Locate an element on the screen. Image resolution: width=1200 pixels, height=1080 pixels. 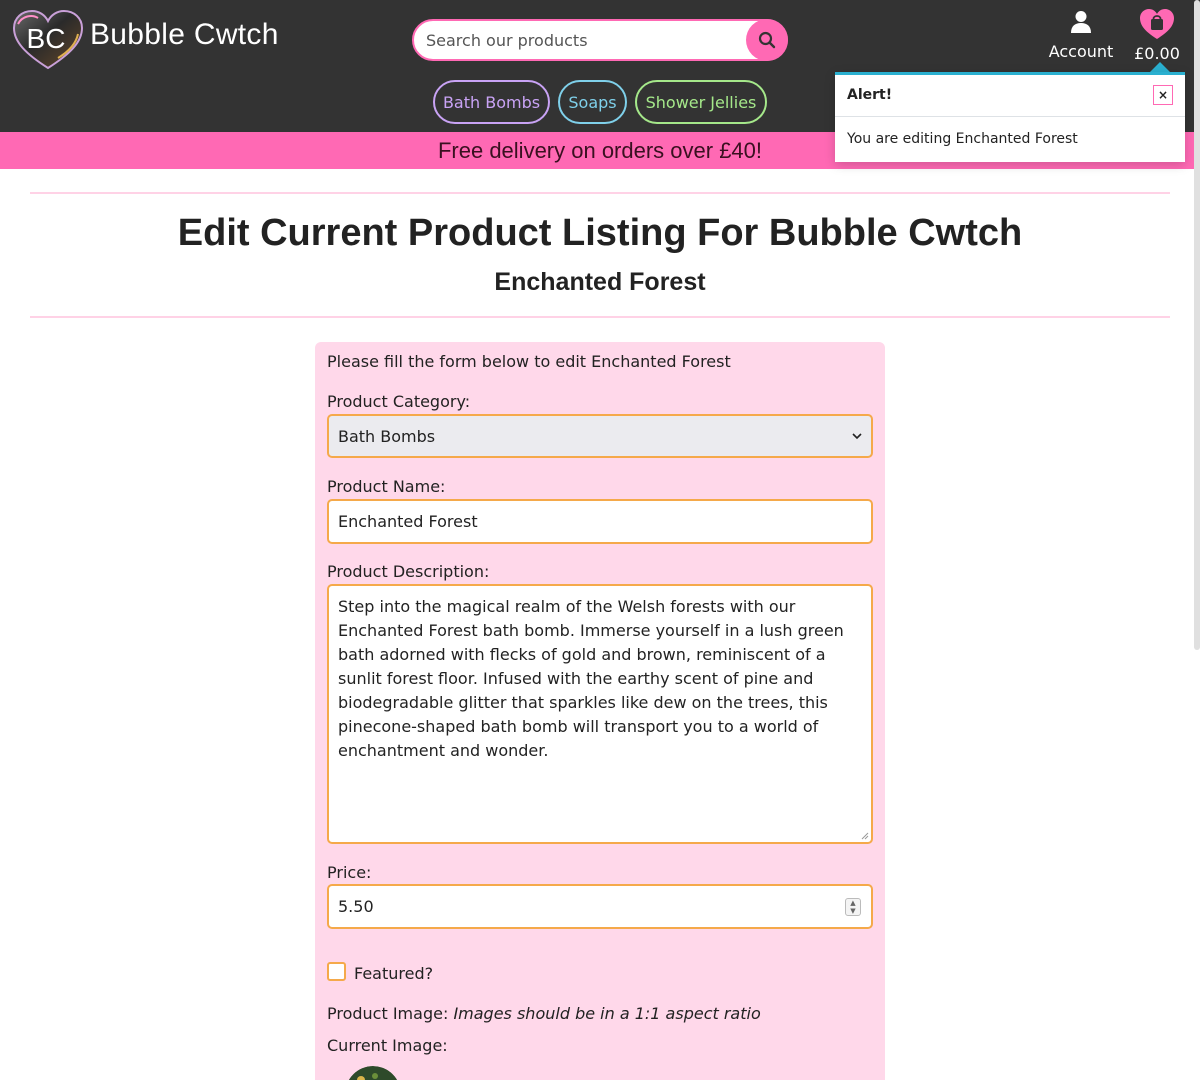
alert-message: You are editing Enchanted Forest is located at coordinates (962, 139).